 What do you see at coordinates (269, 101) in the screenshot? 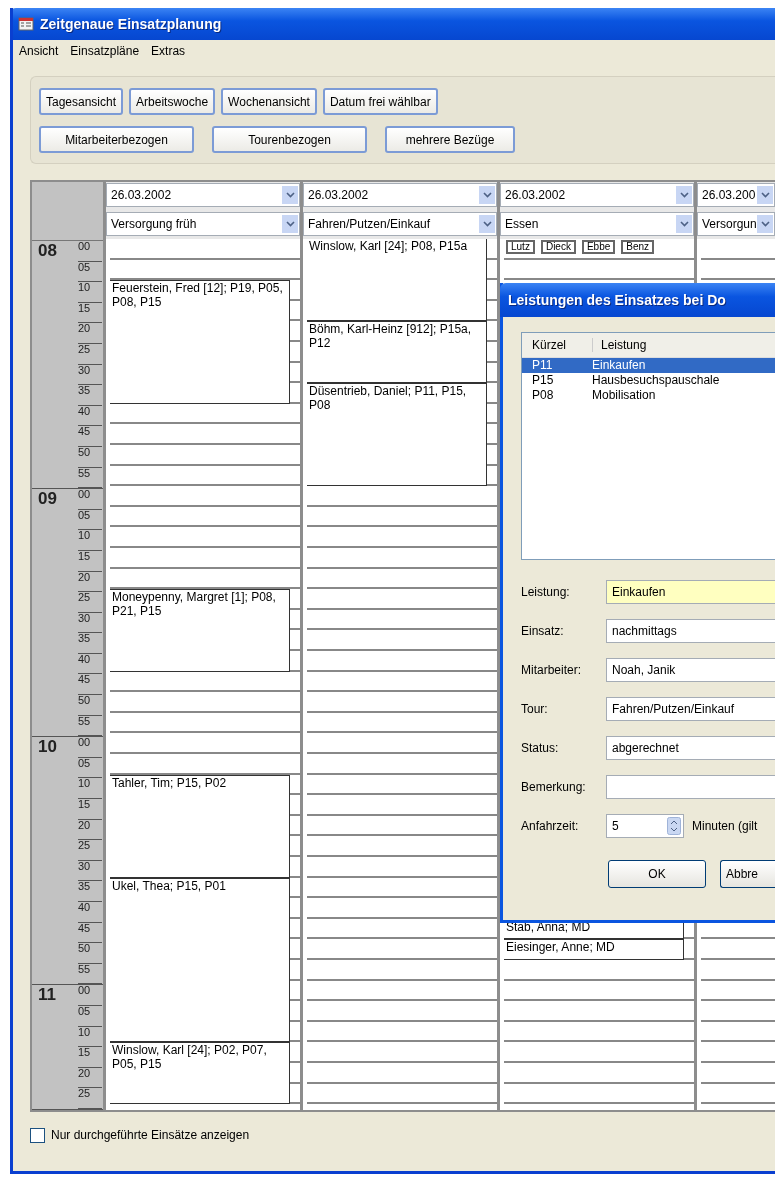
I see `view-button: Wochenansicht` at bounding box center [269, 101].